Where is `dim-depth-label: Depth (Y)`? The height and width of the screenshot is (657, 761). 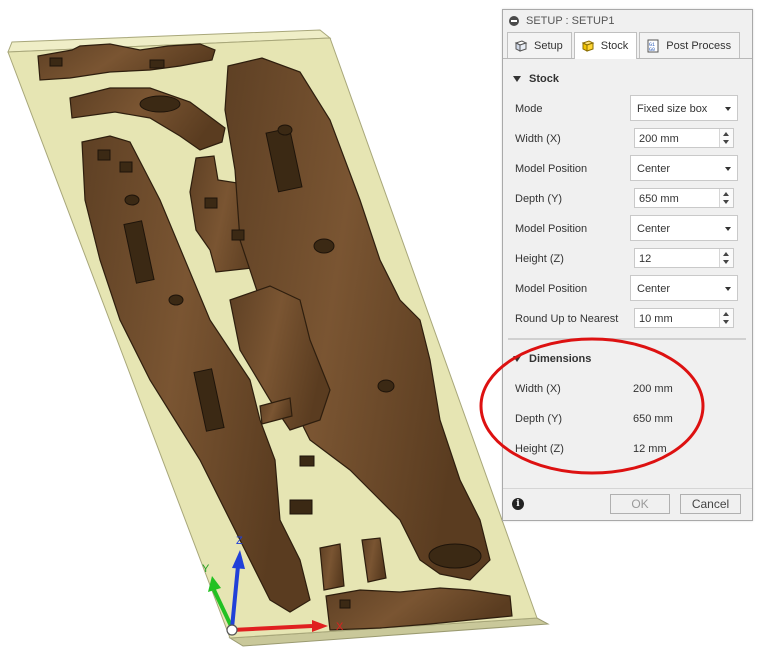
dim-depth-label: Depth (Y) is located at coordinates (539, 419).